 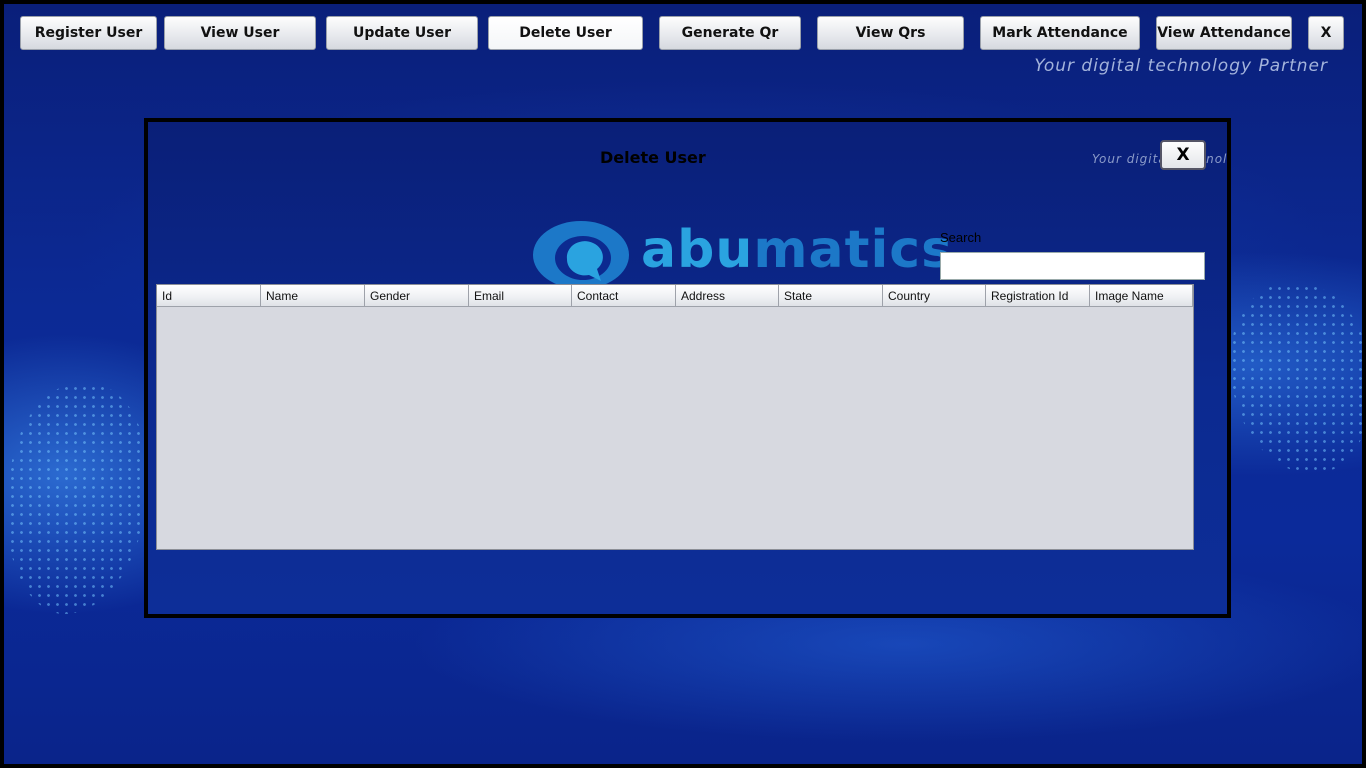 What do you see at coordinates (1060, 33) in the screenshot?
I see `mark-attendance-button: Mark Attendance` at bounding box center [1060, 33].